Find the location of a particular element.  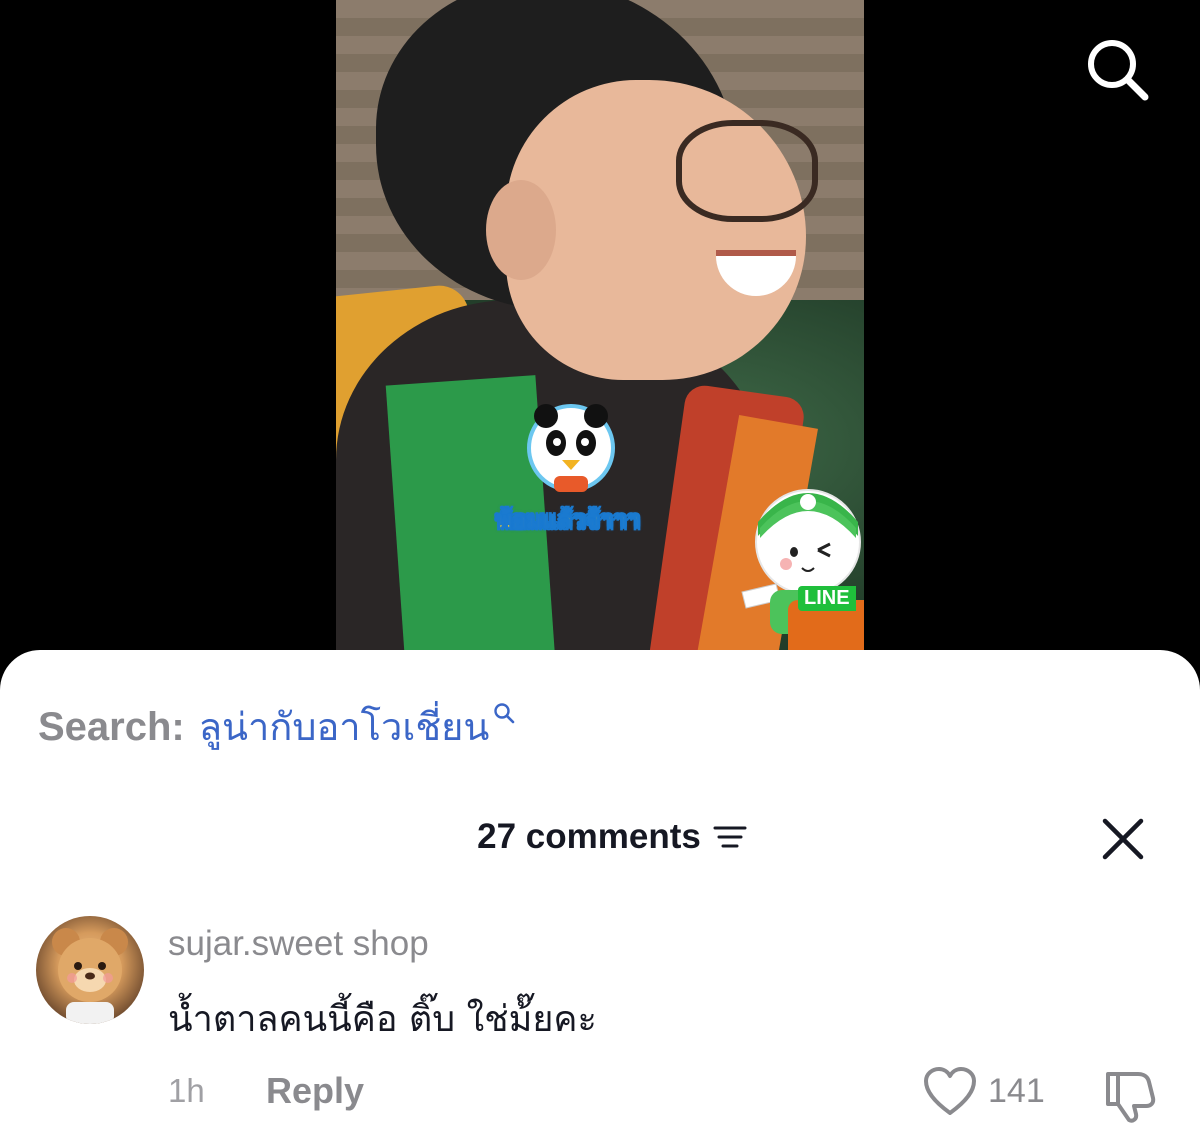

like-count: 141 is located at coordinates (1016, 1091).